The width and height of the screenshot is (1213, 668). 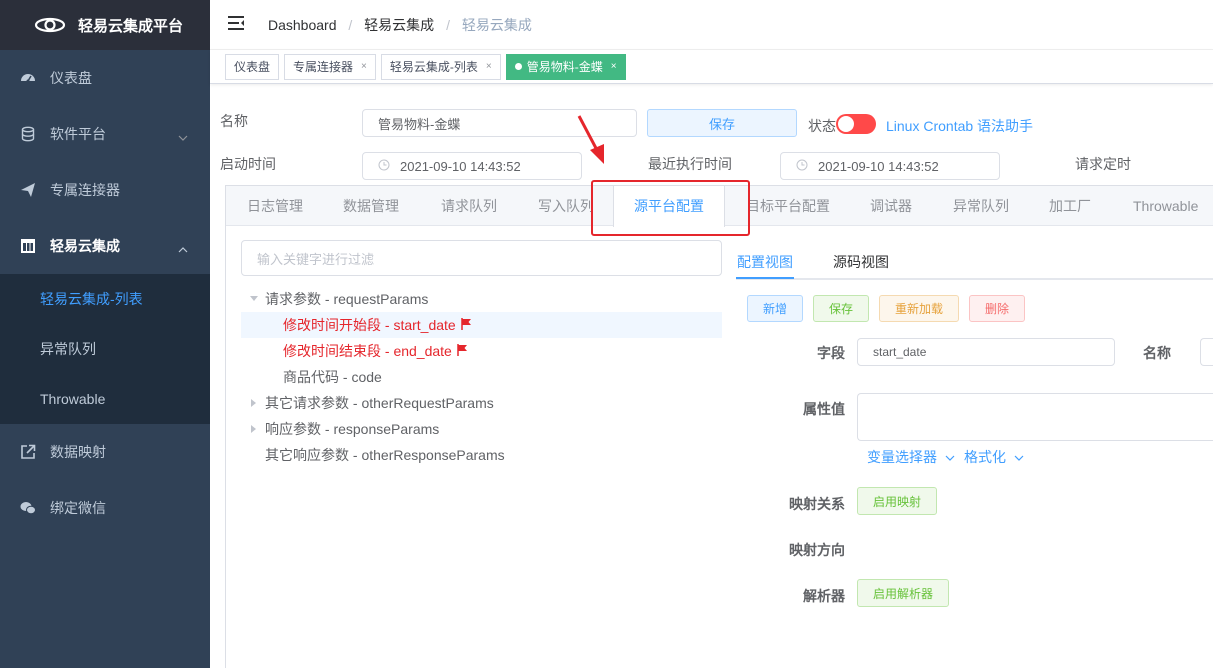 I want to click on submenu-item-throwable: Throwable, so click(x=105, y=399).